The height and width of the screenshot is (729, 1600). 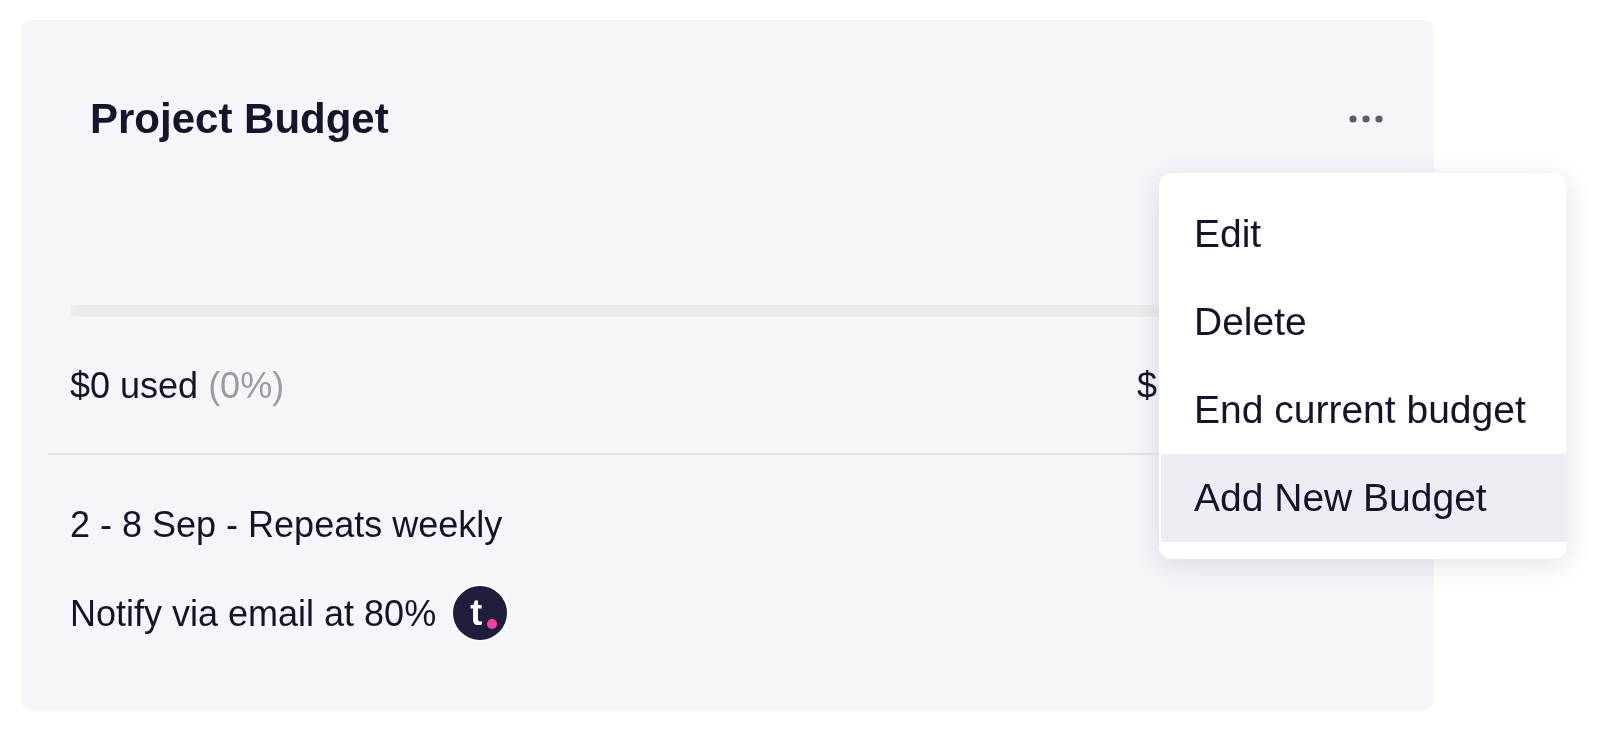 I want to click on dot-icon, so click(x=492, y=624).